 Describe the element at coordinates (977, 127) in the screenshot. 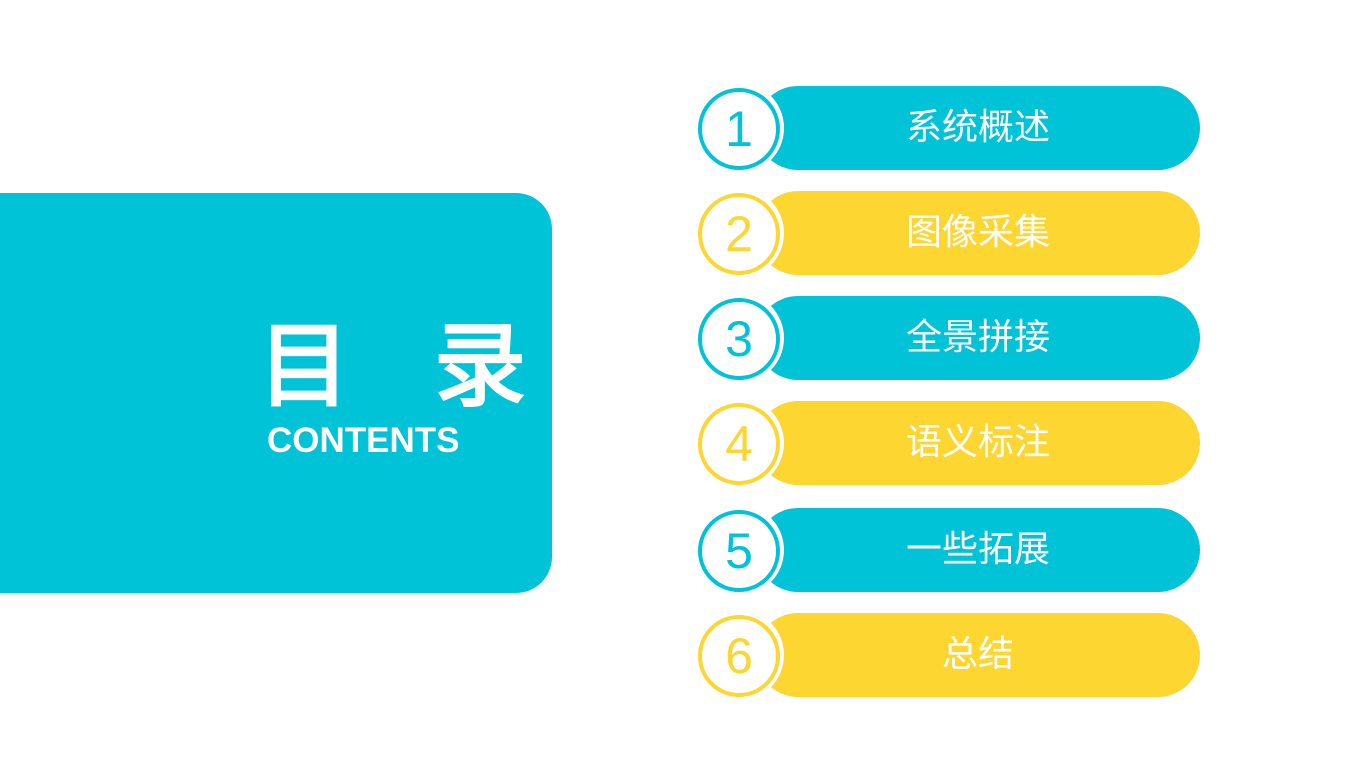

I see `toc-item-label: 系统概述` at that location.